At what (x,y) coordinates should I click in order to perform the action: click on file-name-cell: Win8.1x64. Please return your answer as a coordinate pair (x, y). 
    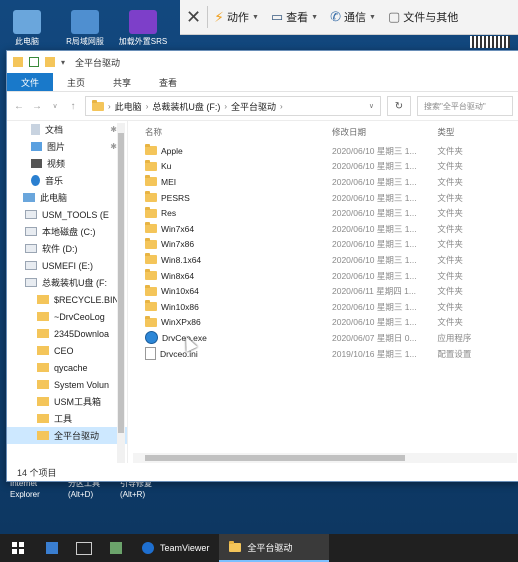
    Looking at the image, I should click on (232, 259).